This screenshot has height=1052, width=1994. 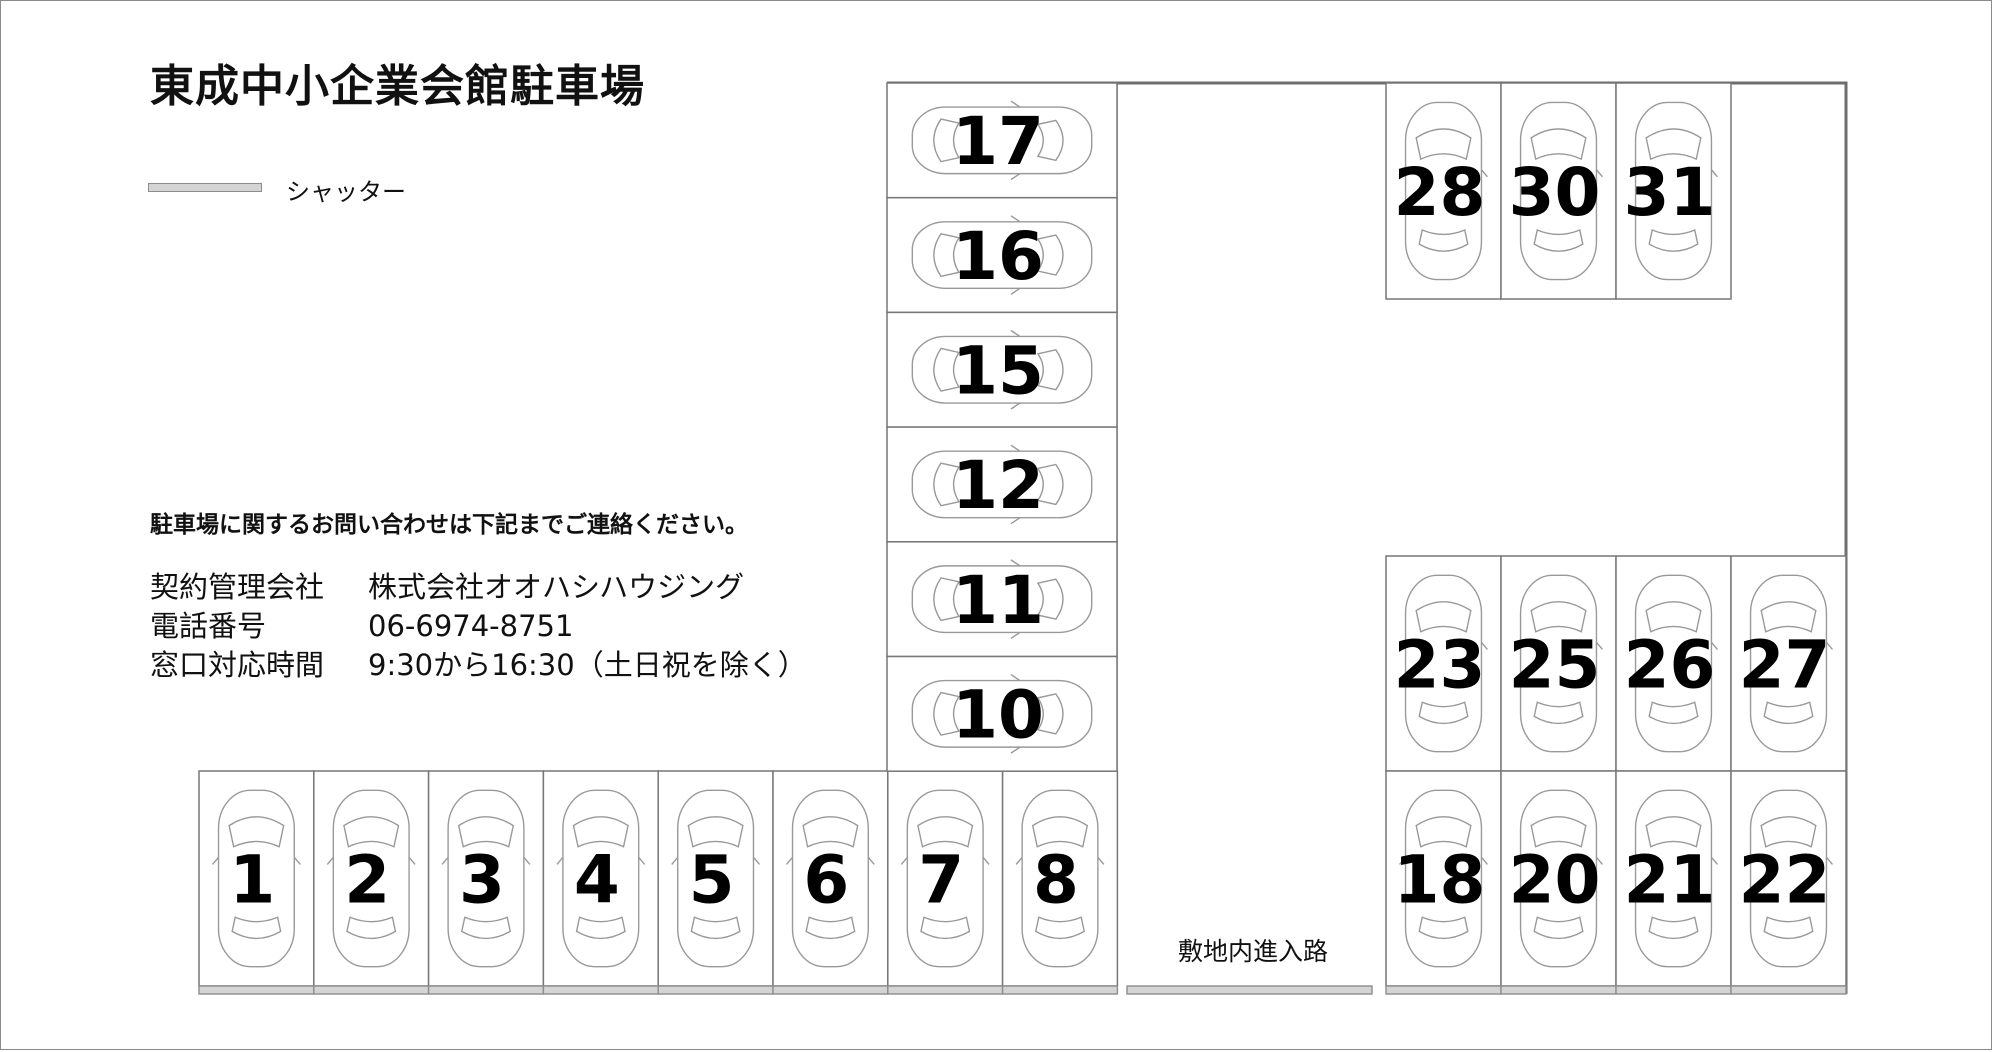 What do you see at coordinates (1440, 664) in the screenshot?
I see `space-number: 23` at bounding box center [1440, 664].